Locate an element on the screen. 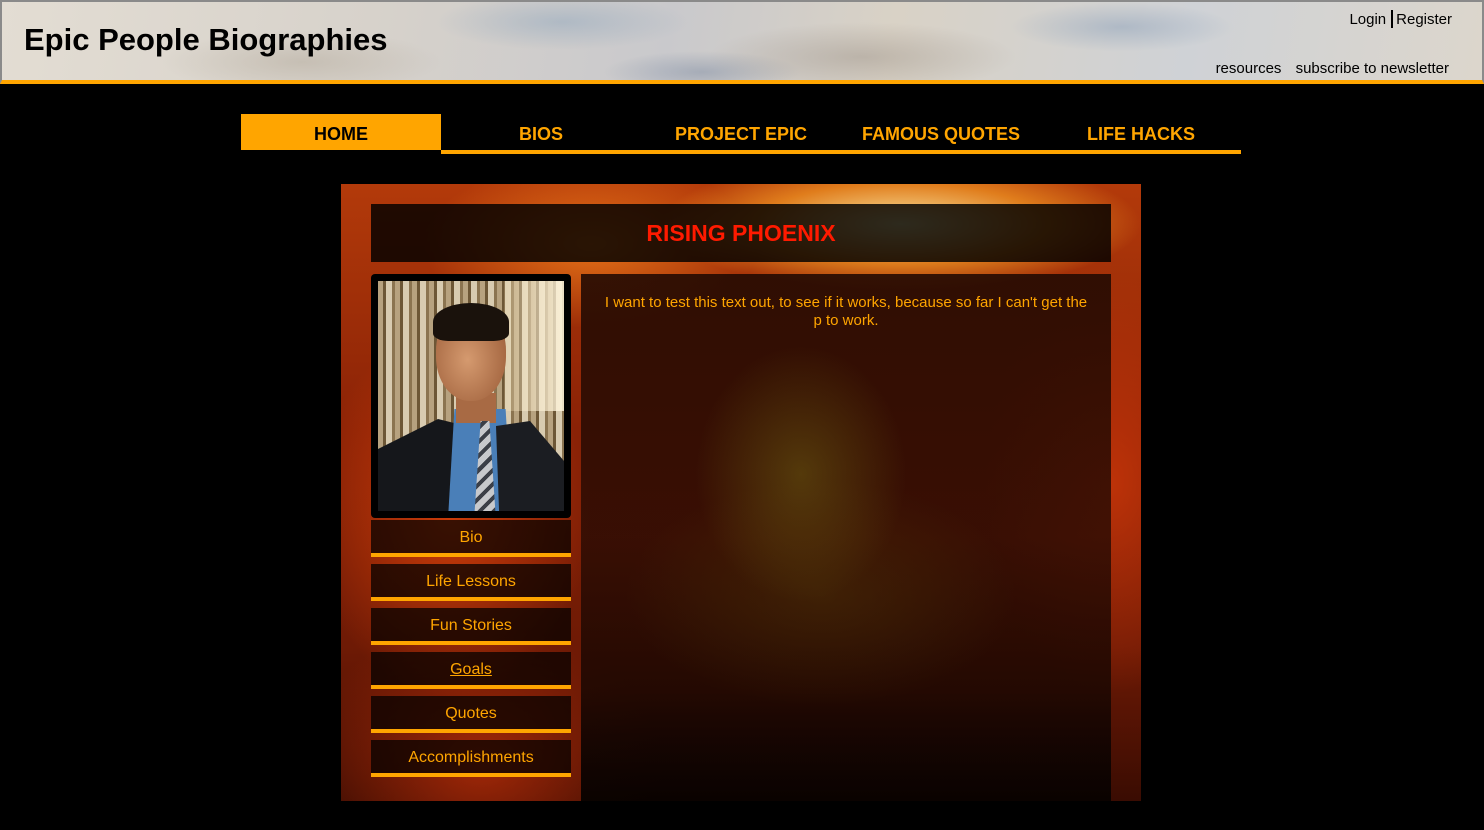 This screenshot has height=830, width=1484. photo-jacket-right is located at coordinates (530, 466).